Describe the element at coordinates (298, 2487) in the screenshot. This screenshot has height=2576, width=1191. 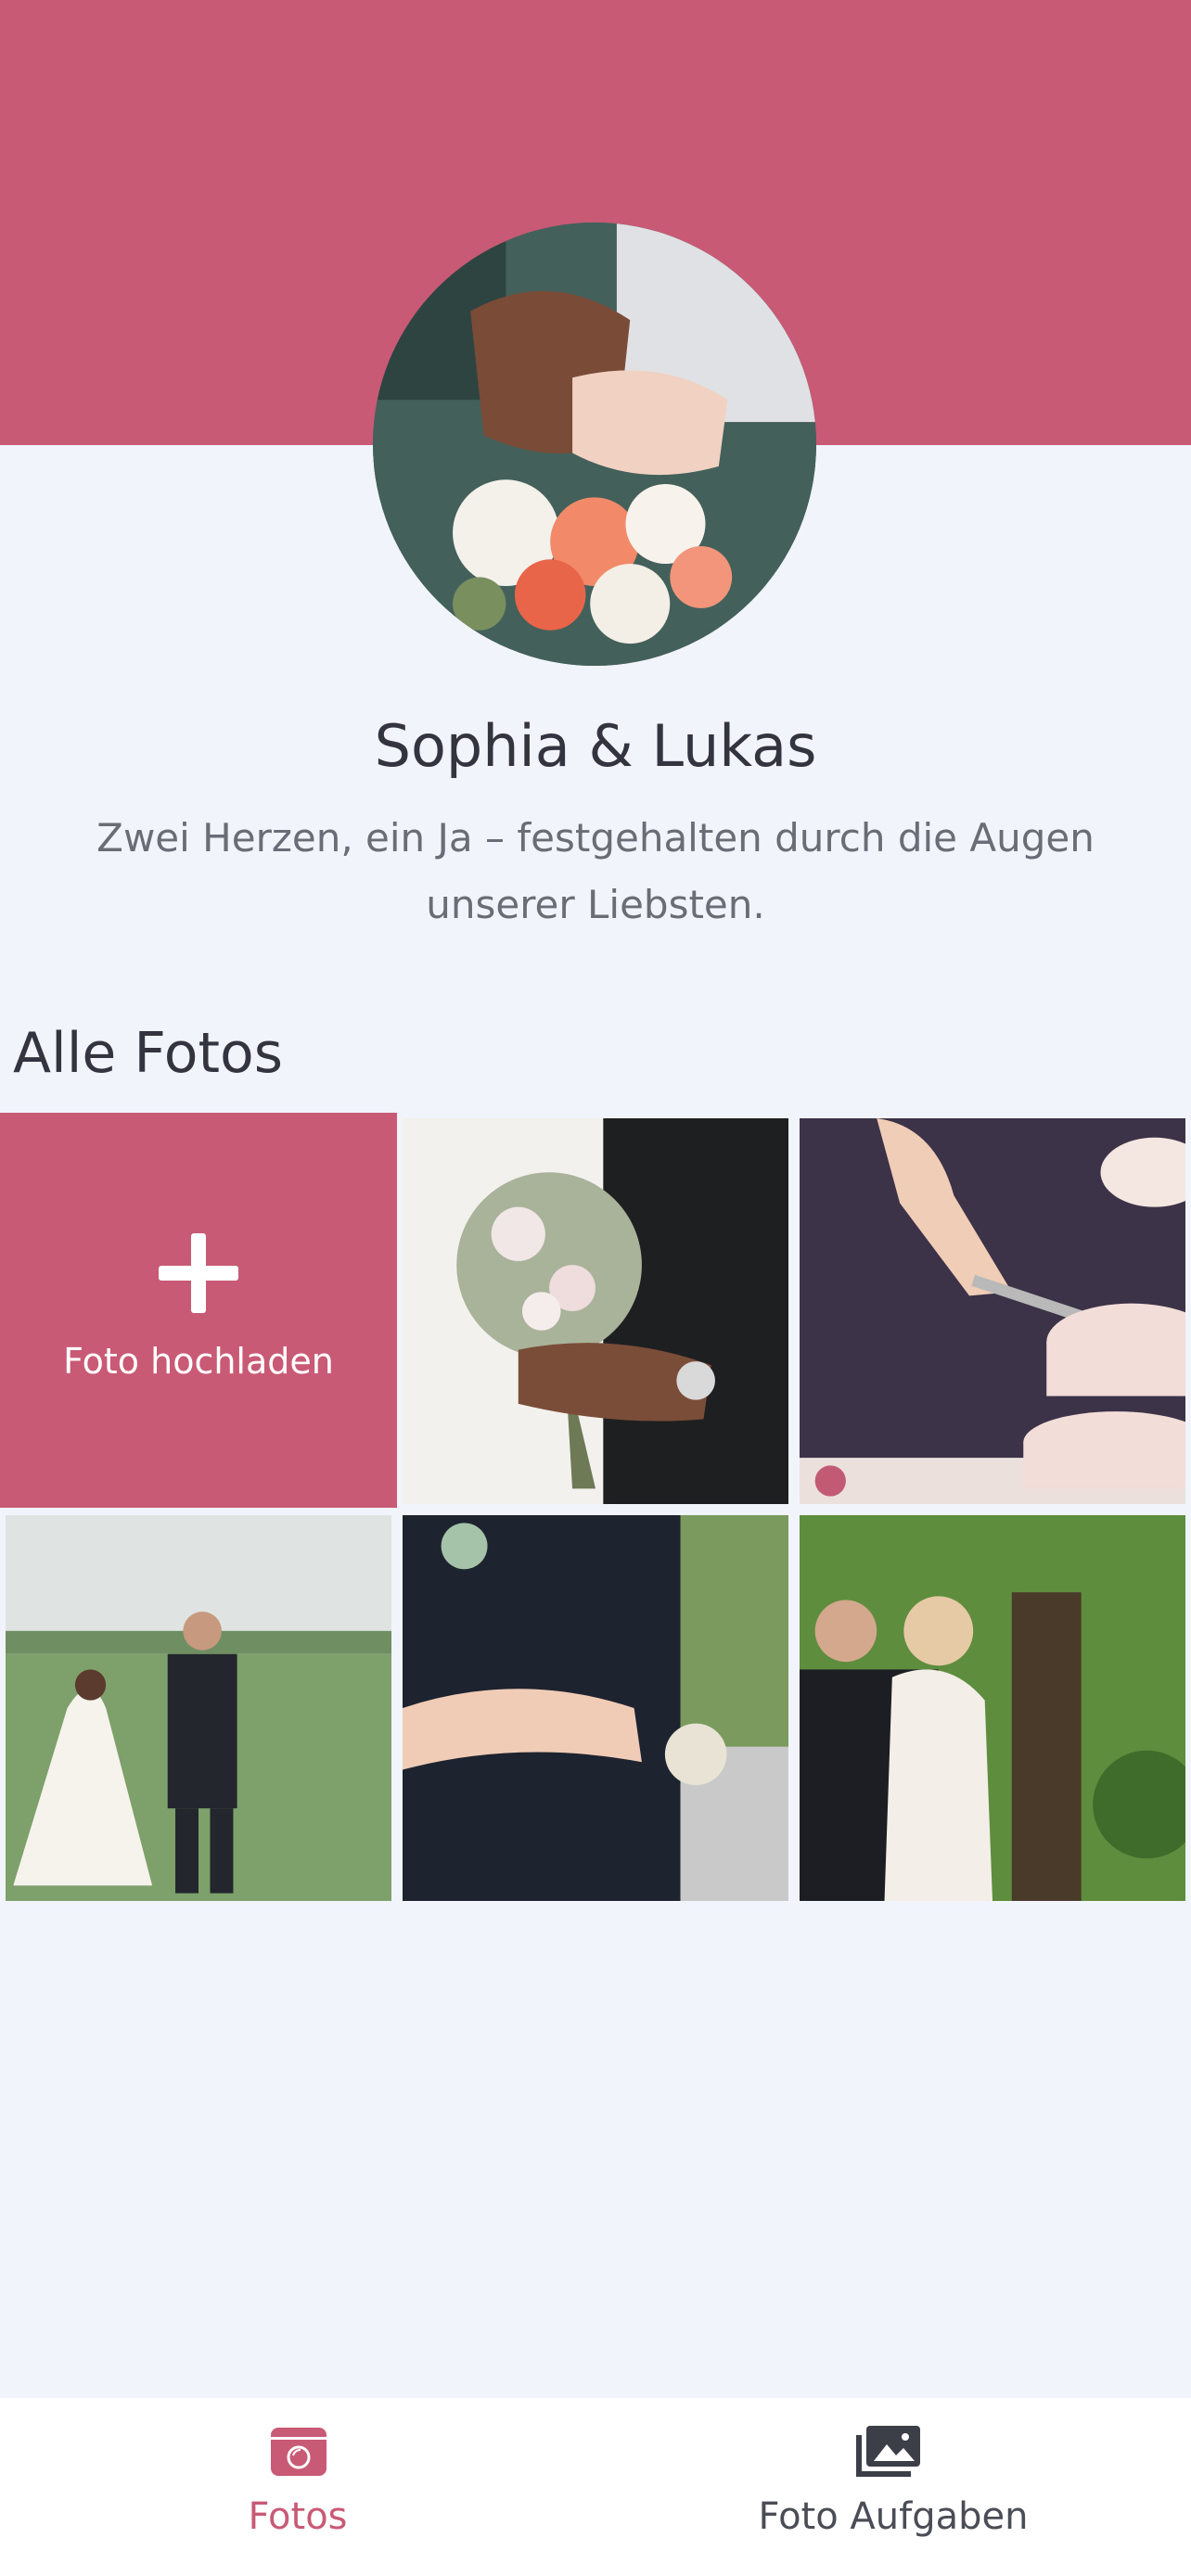
I see `tab-fotos: Fotos` at that location.